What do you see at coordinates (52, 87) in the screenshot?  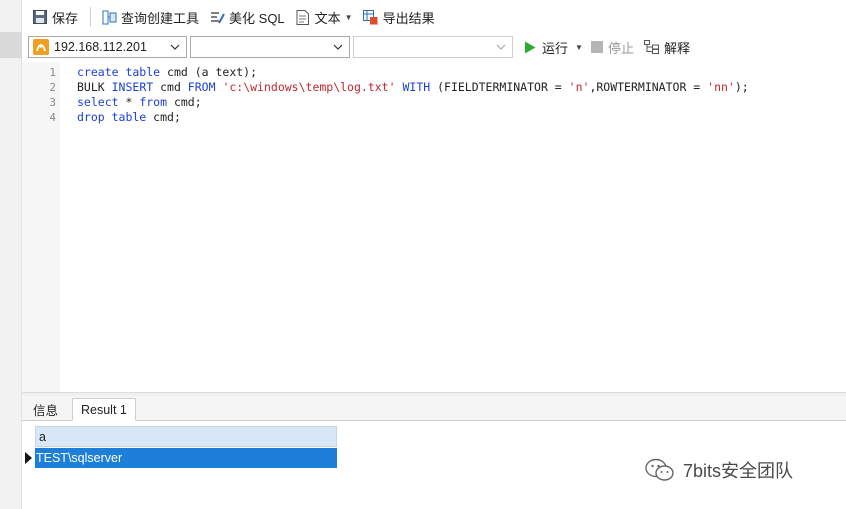 I see `line-number: 2` at bounding box center [52, 87].